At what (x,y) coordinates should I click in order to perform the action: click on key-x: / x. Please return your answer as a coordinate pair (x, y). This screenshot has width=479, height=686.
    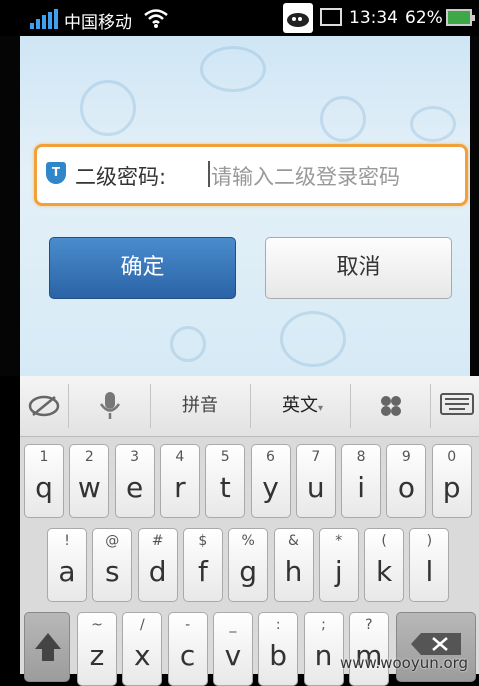
    Looking at the image, I should click on (142, 649).